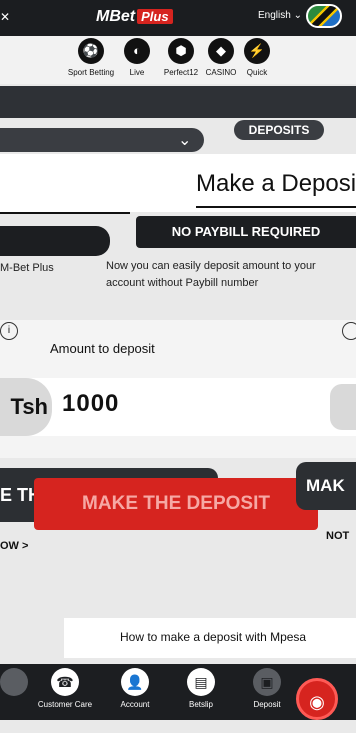 The image size is (356, 733). Describe the element at coordinates (349, 331) in the screenshot. I see `info-icon` at that location.